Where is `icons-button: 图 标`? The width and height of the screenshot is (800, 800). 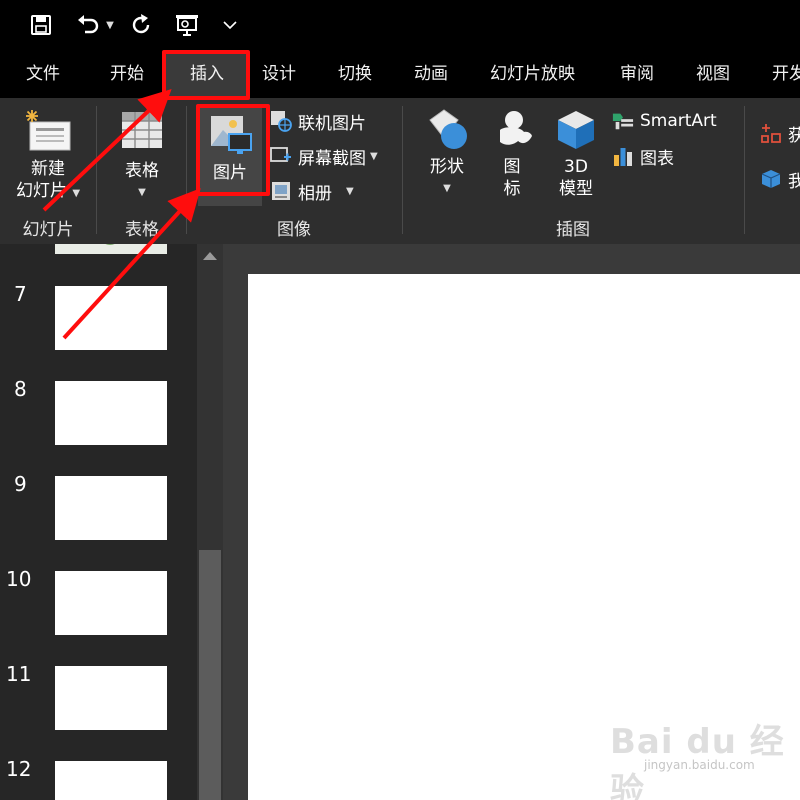 icons-button: 图 标 is located at coordinates (512, 154).